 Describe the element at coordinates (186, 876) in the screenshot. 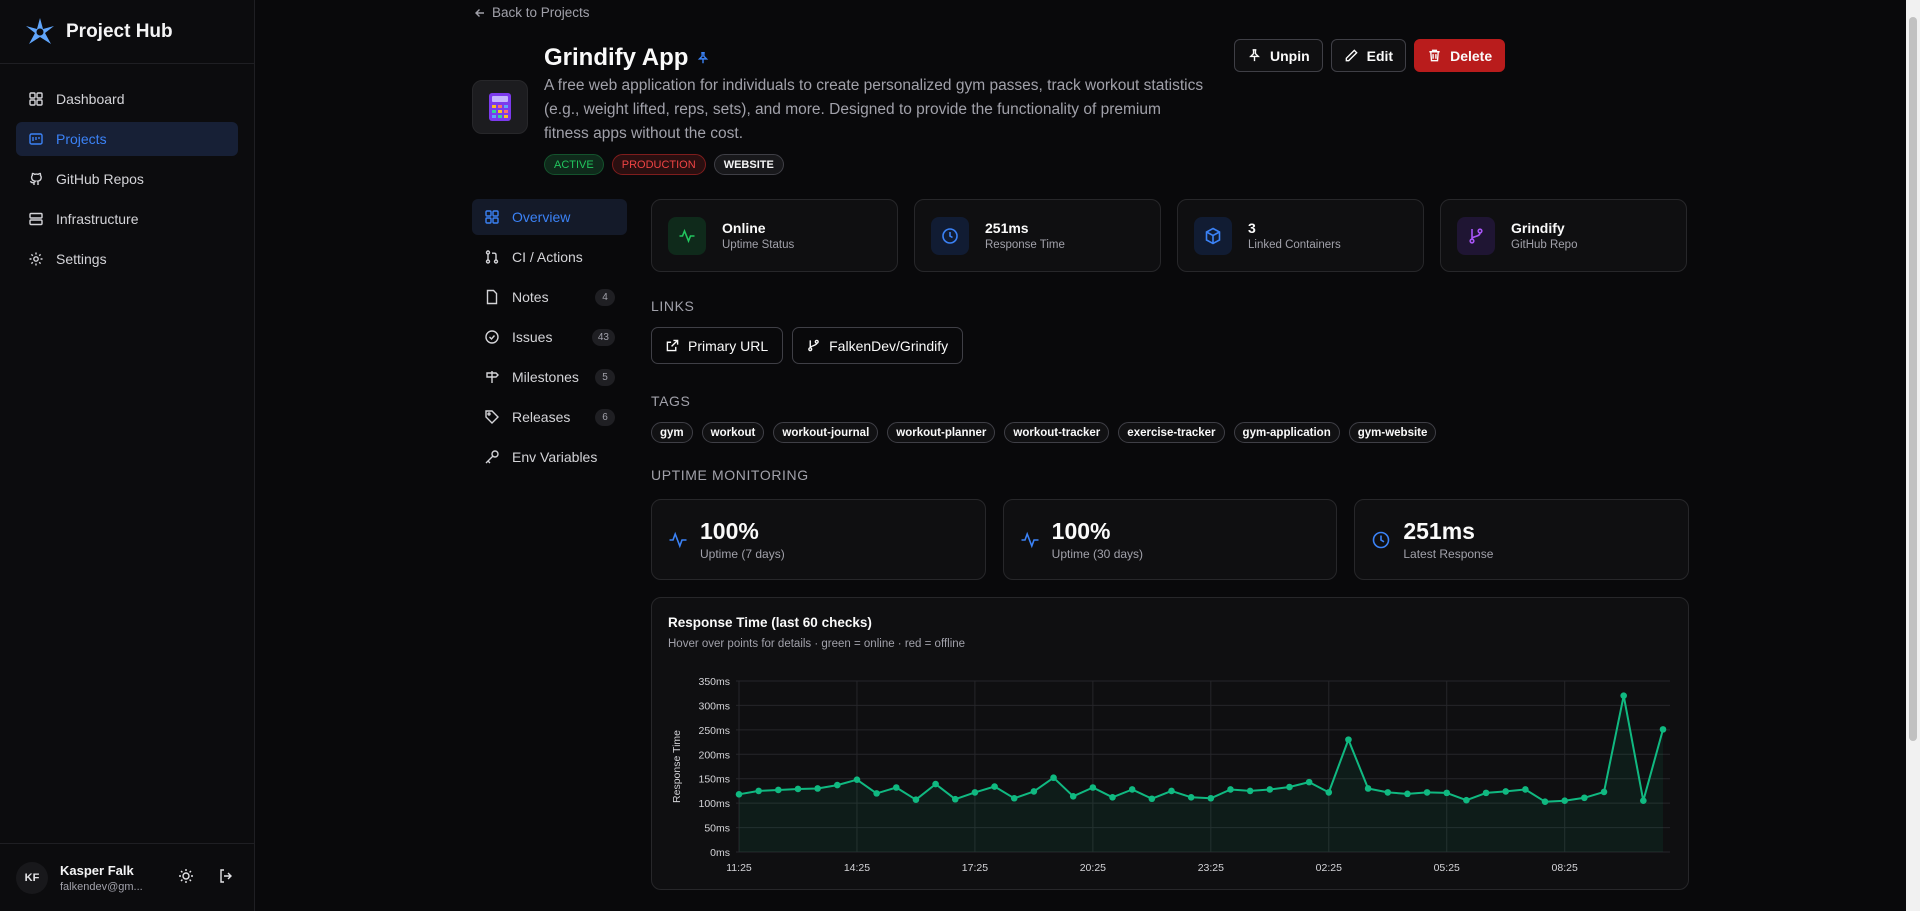

I see `theme-toggle-icon` at that location.